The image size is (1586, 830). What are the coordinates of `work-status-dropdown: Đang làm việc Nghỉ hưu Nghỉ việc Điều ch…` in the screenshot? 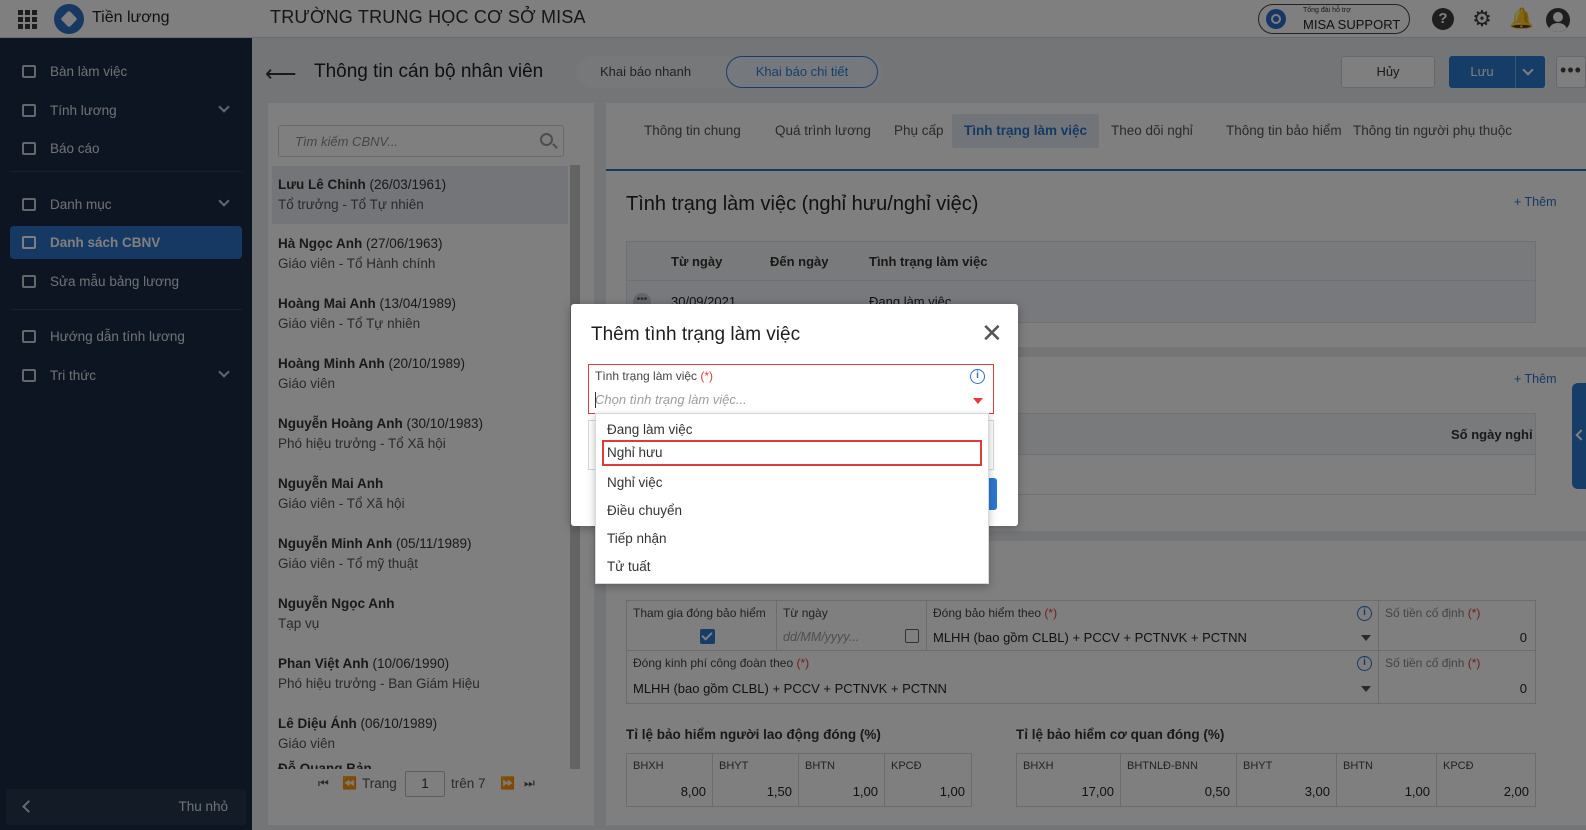 It's located at (792, 498).